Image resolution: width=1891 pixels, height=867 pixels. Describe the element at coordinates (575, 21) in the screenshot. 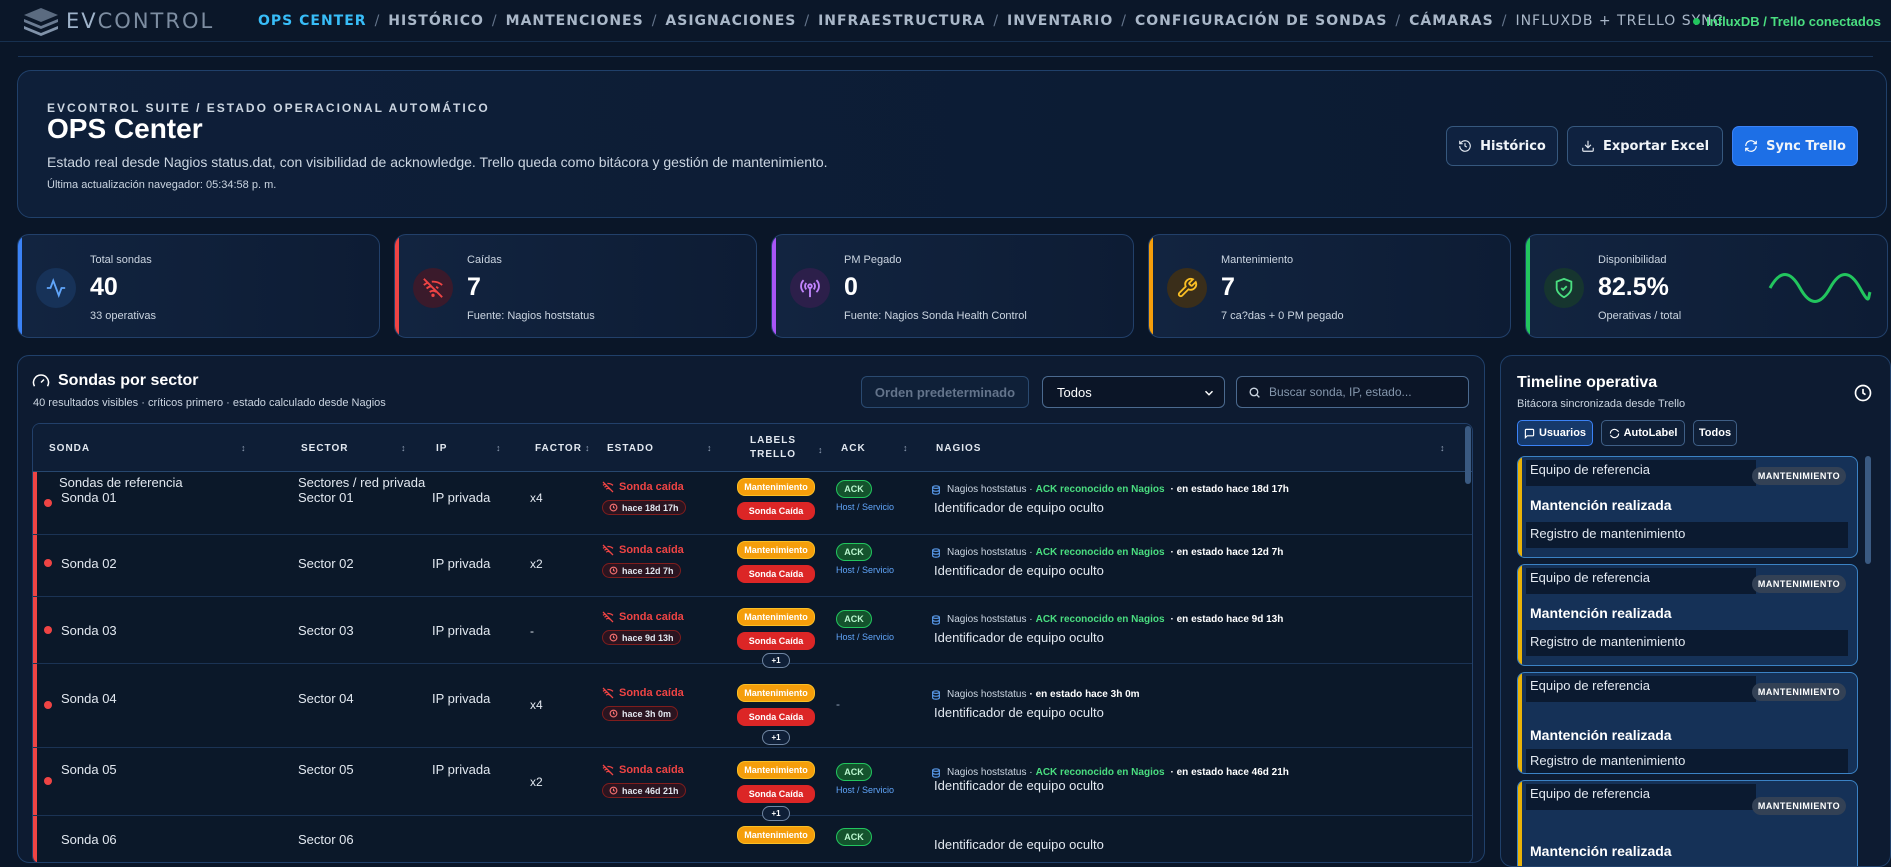

I see `nav-mantenciones: MANTENCIONES` at that location.